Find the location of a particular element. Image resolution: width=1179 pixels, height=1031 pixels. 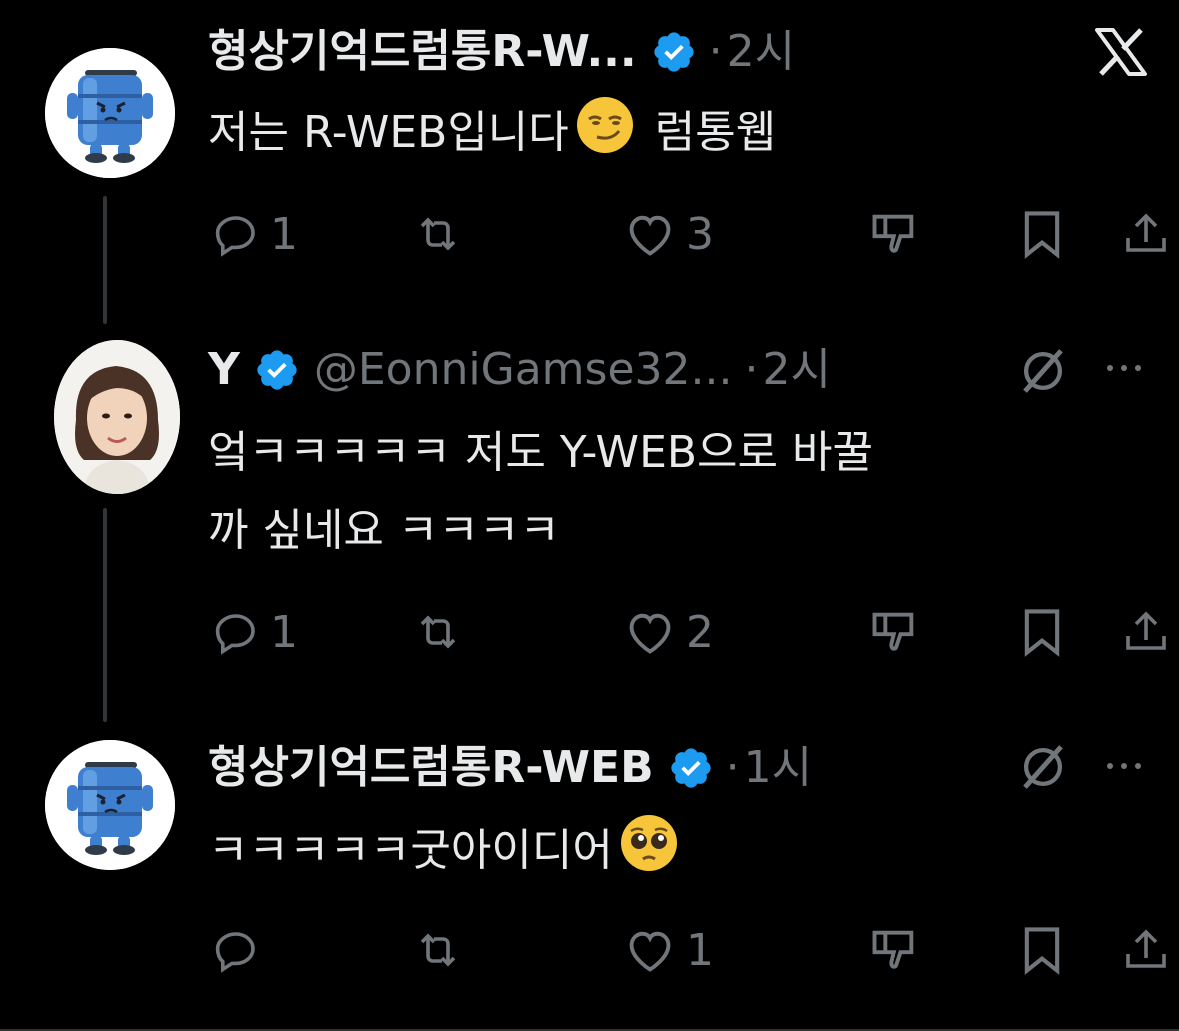

action-bar: 1 2 is located at coordinates (693, 632).